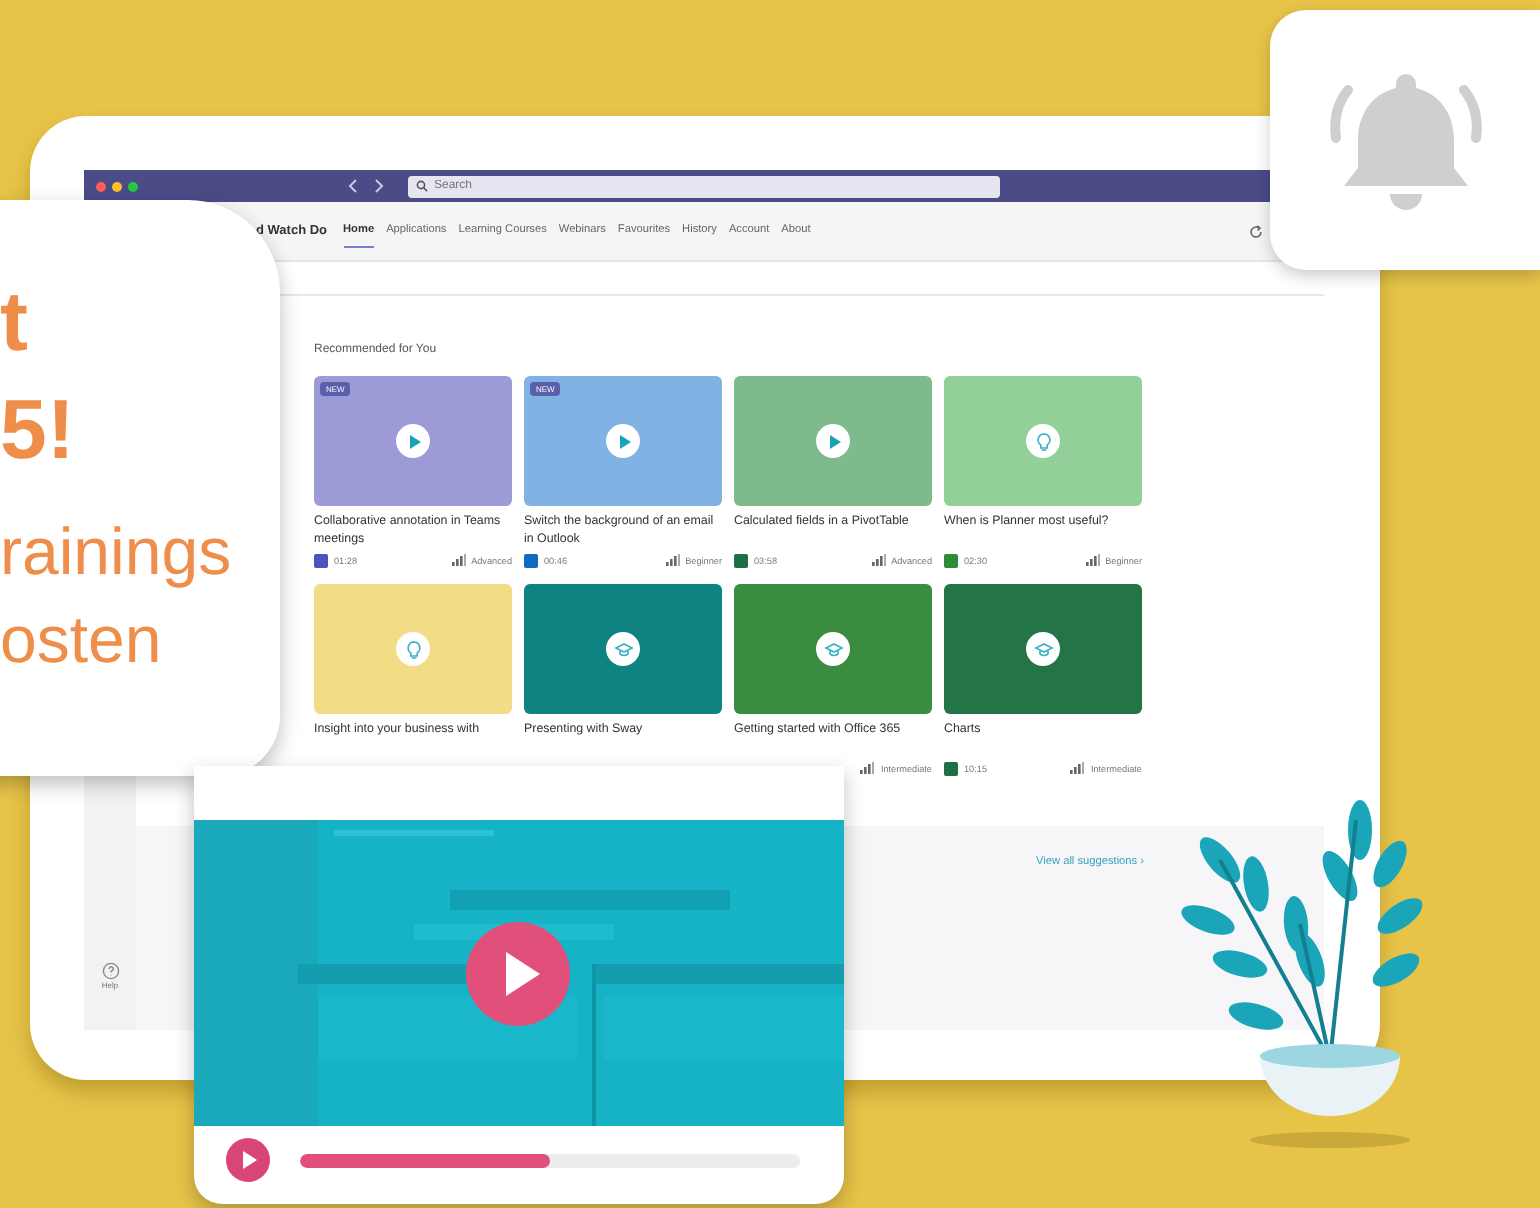 This screenshot has width=1540, height=1208. Describe the element at coordinates (1256, 231) in the screenshot. I see `refresh-icon` at that location.